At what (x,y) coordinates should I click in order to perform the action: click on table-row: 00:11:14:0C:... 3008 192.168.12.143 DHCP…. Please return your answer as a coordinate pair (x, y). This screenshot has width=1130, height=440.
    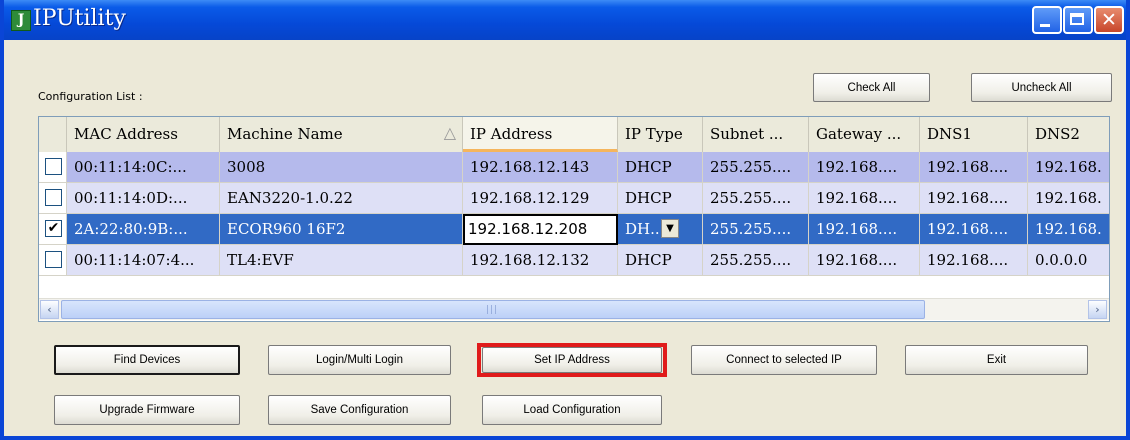
    Looking at the image, I should click on (574, 167).